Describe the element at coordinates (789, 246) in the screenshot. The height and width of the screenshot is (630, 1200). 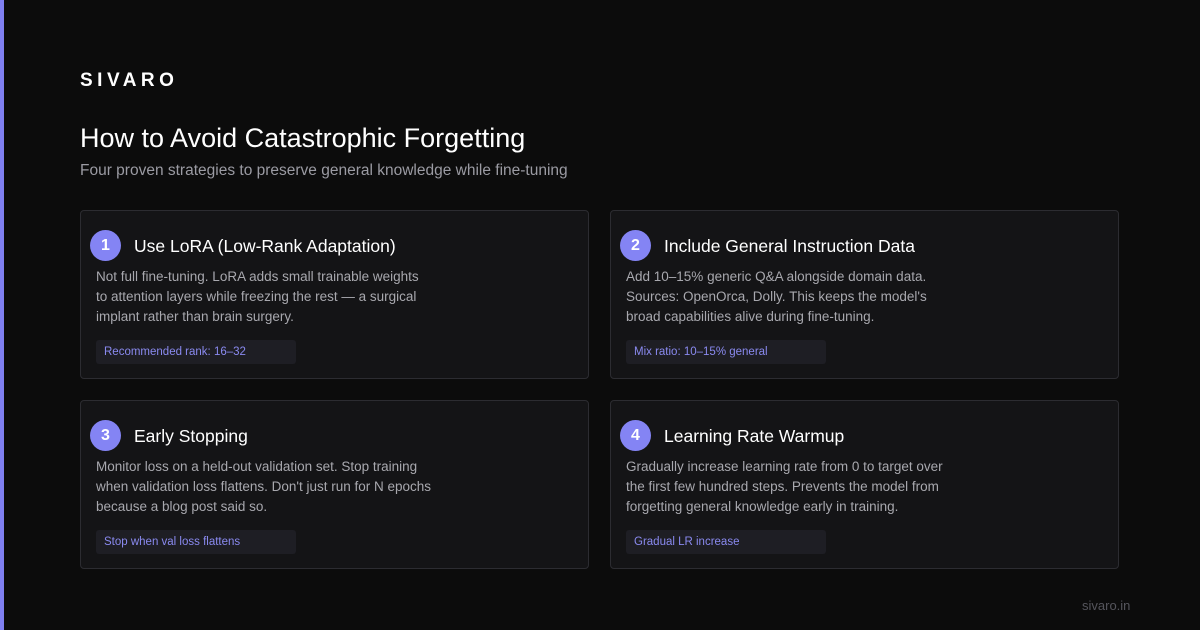
I see `card-title: Include General Instruction Data` at that location.